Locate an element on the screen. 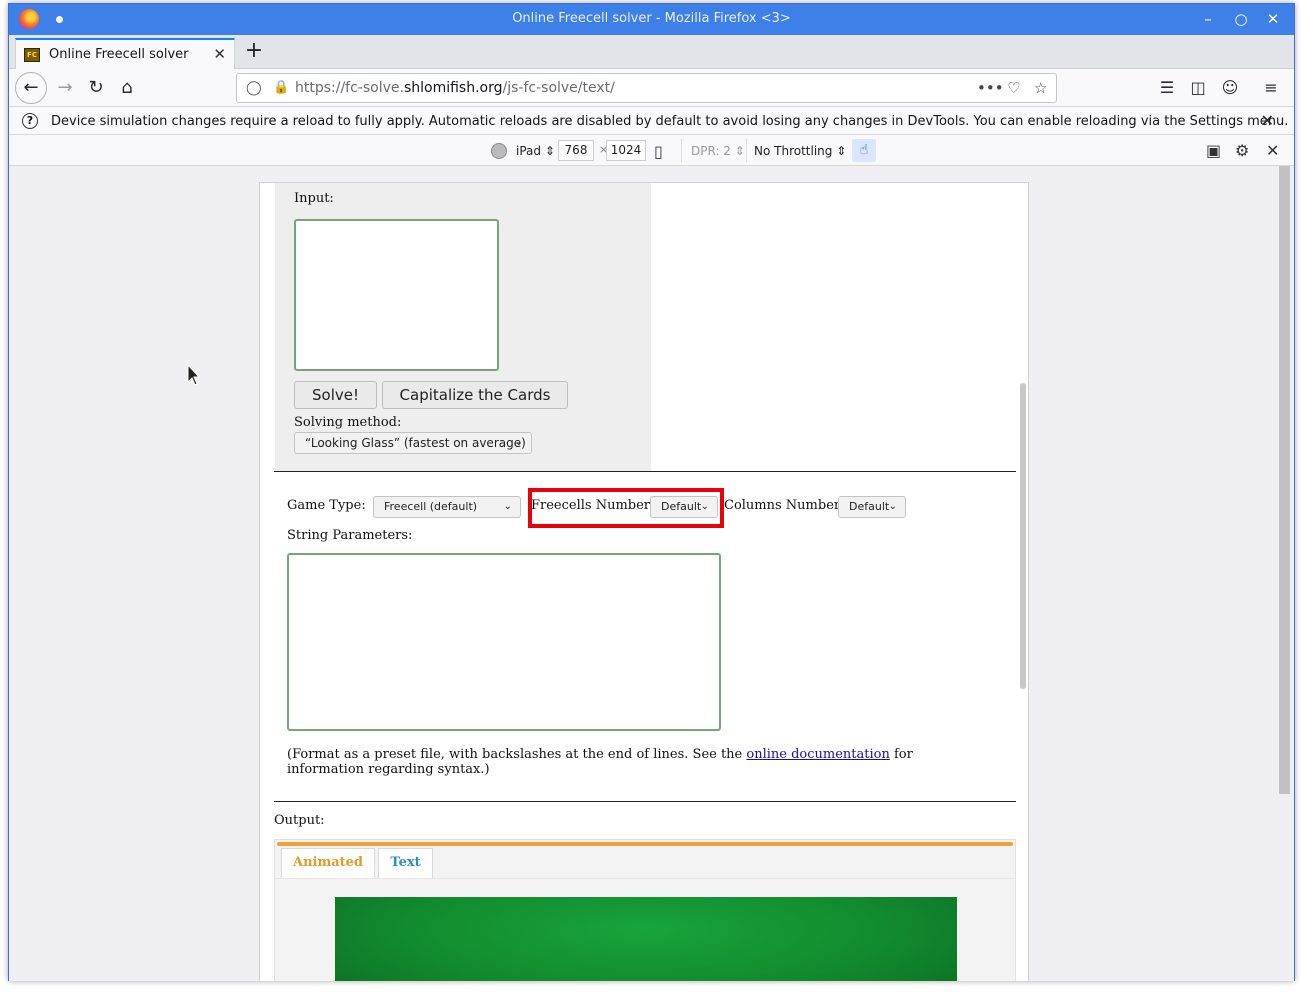 This screenshot has width=1300, height=996. throttling-select: No Throttling ⇕ is located at coordinates (800, 151).